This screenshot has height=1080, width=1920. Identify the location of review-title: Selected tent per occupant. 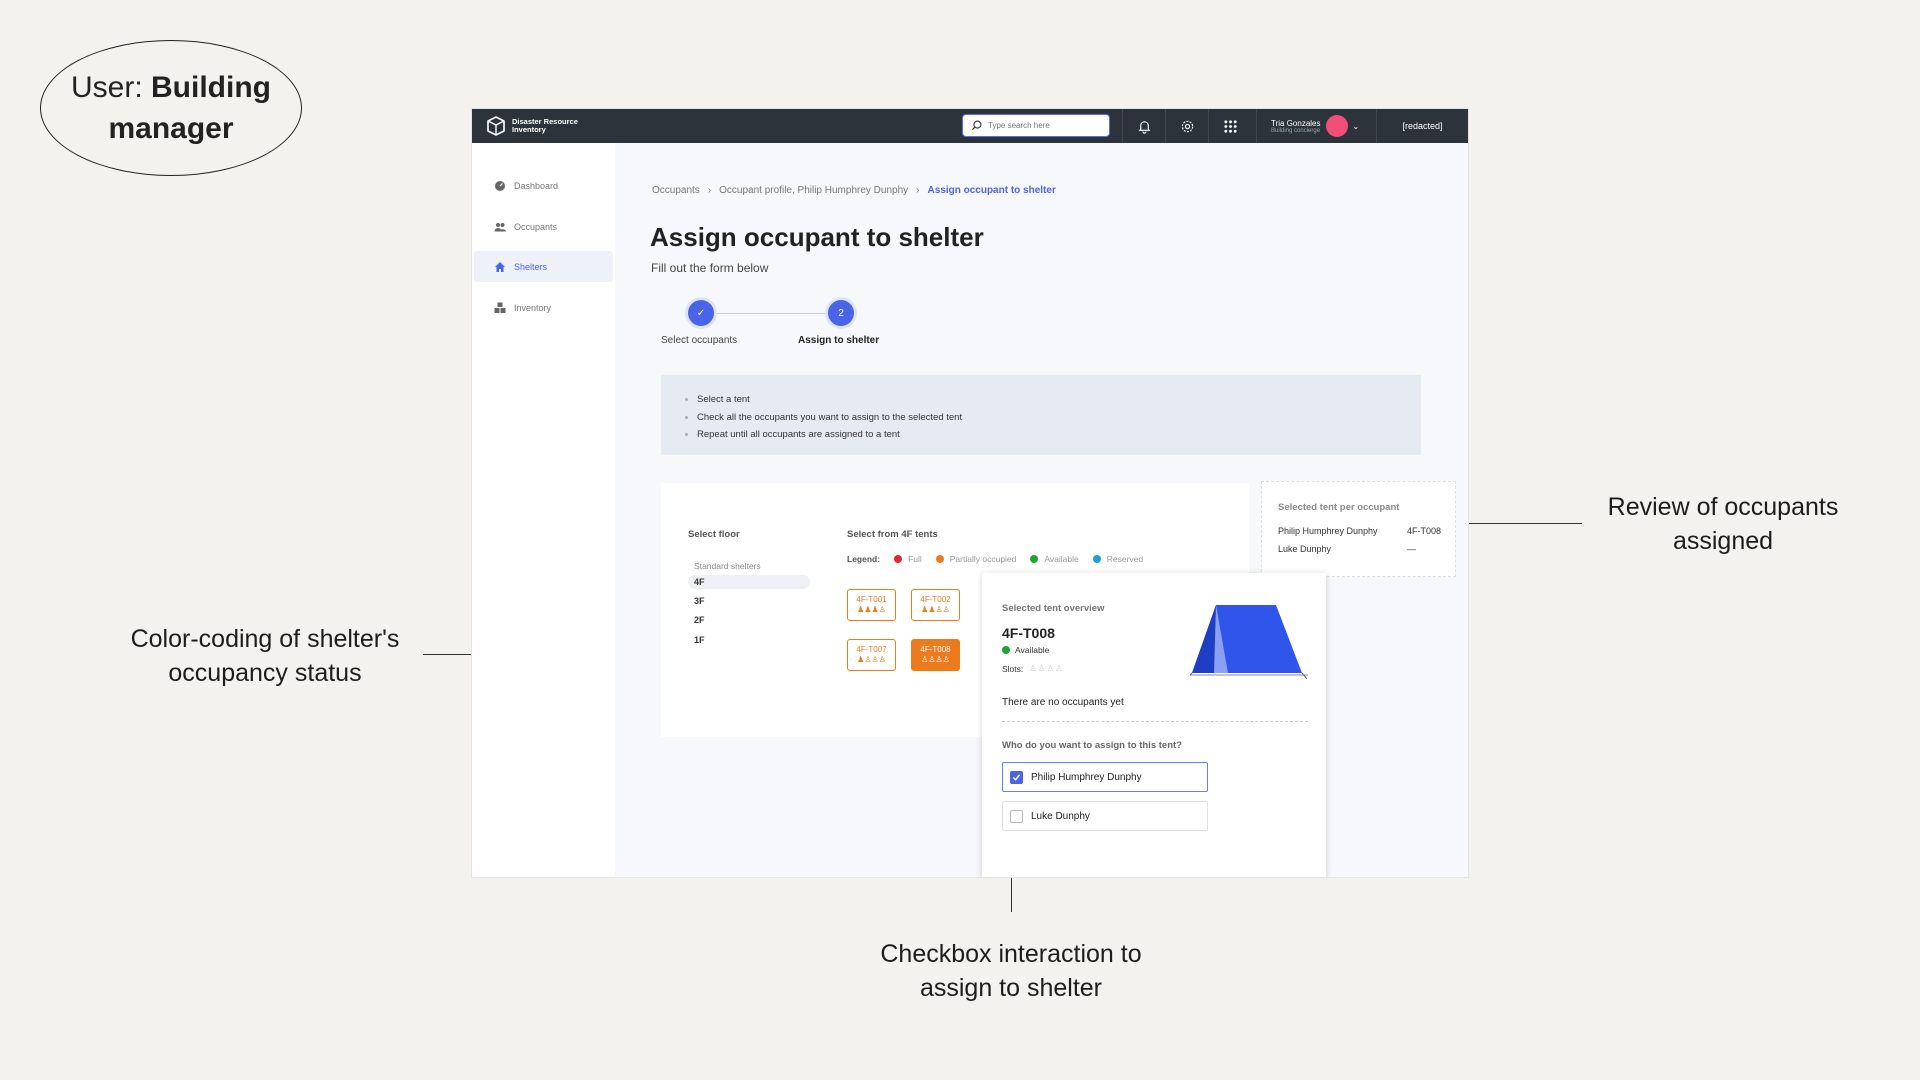
(1339, 507).